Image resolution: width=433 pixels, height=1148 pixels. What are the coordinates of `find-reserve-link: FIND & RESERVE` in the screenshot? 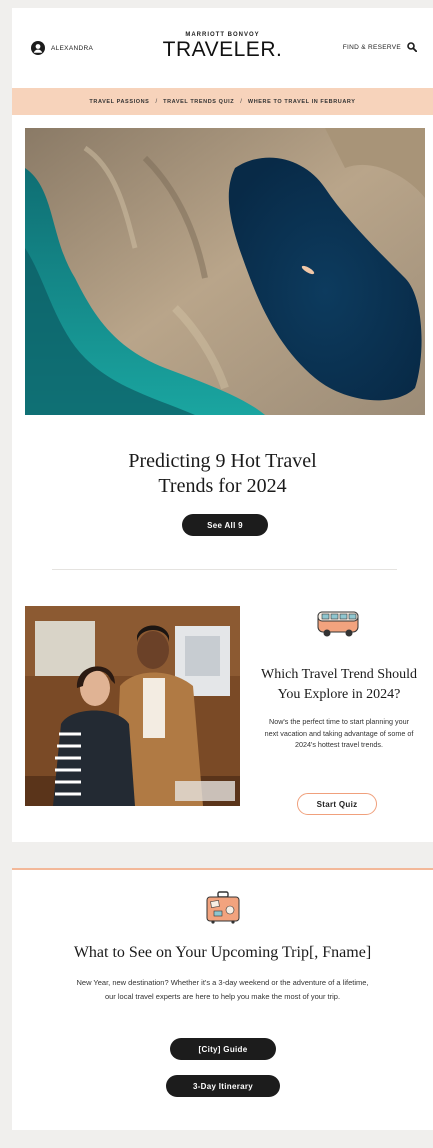 It's located at (380, 47).